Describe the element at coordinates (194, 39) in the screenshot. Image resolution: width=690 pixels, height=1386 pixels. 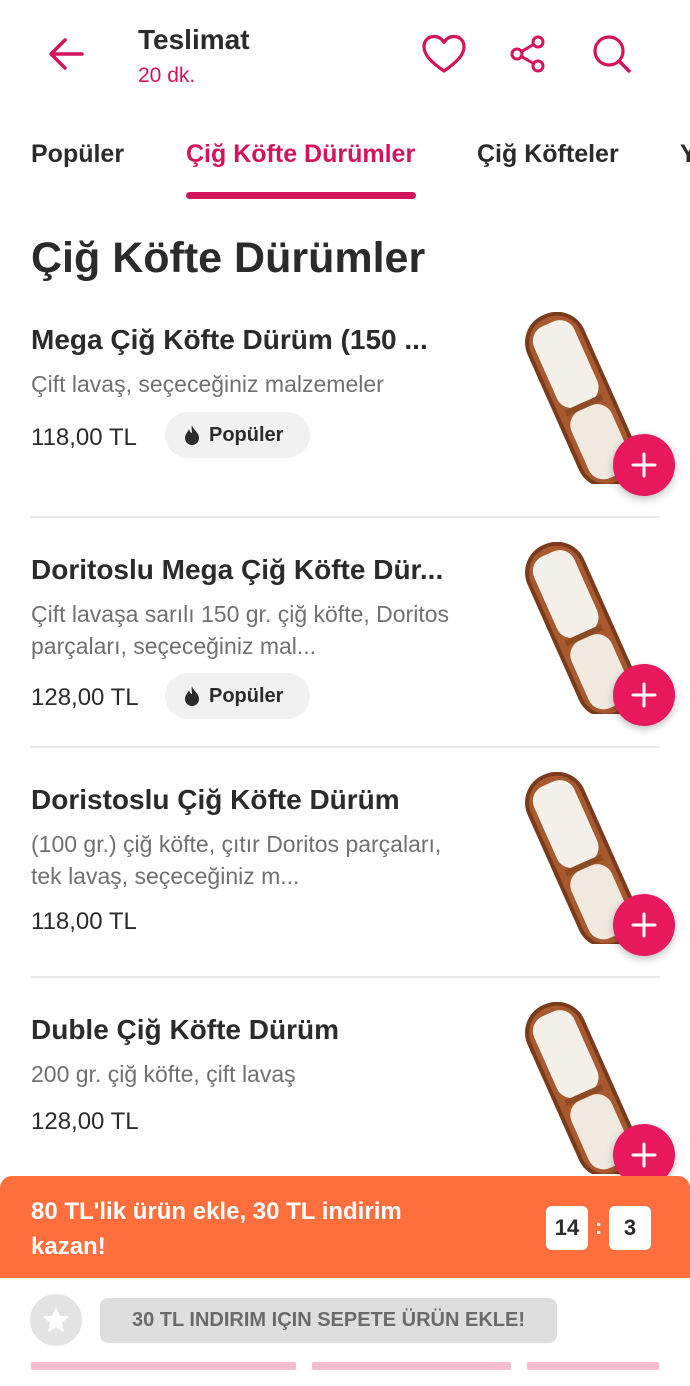
I see `page-title: Teslimat` at that location.